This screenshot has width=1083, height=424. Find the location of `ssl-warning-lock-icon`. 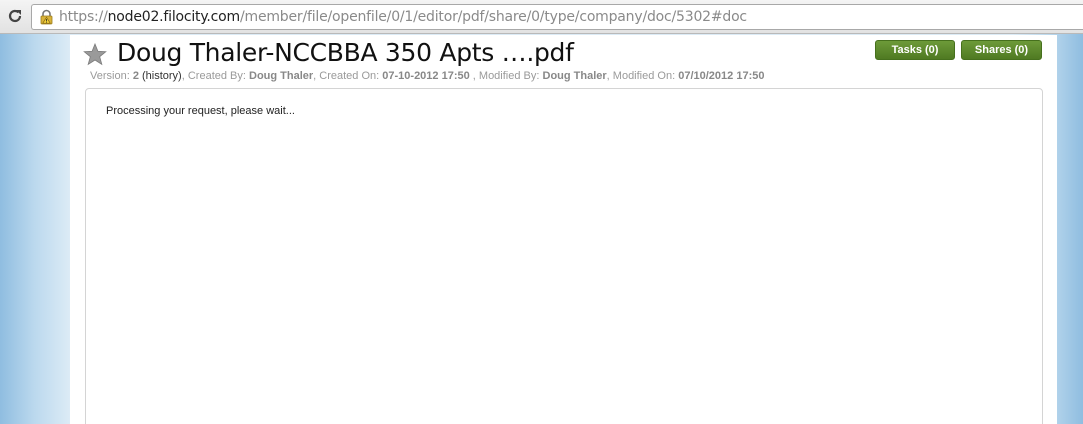

ssl-warning-lock-icon is located at coordinates (46, 17).